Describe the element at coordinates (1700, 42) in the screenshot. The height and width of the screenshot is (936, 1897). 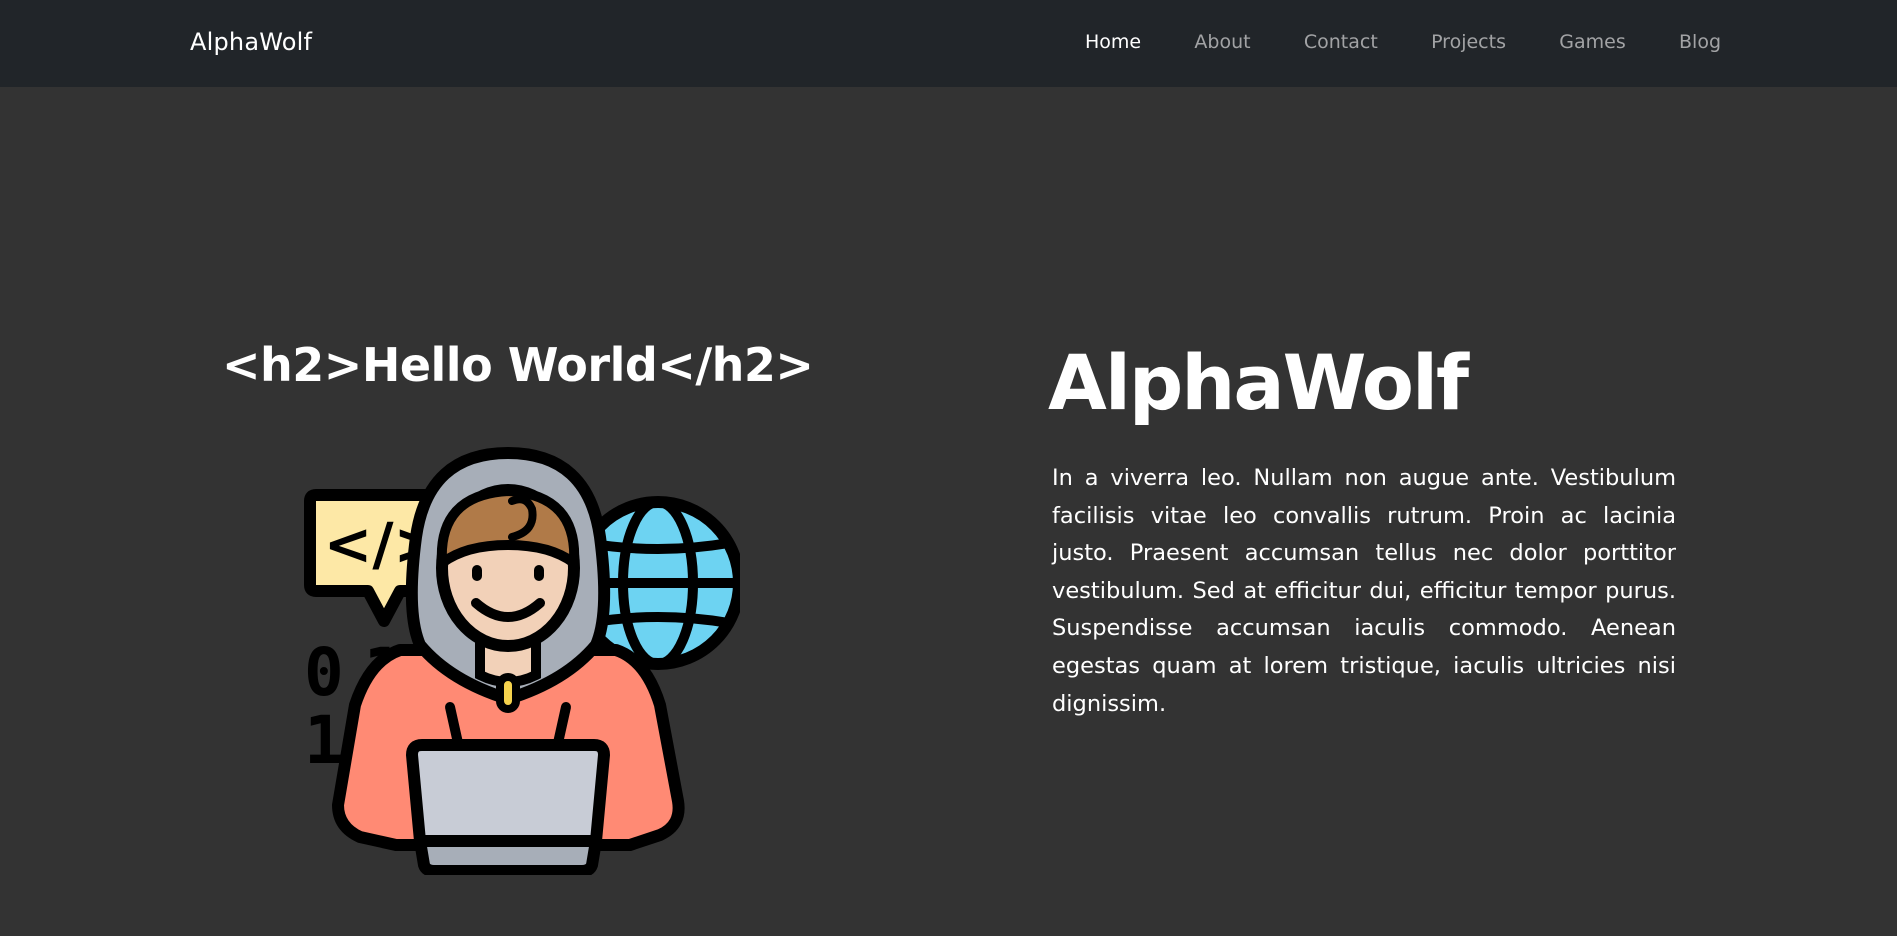
I see `nav-link-blog: Blog` at that location.